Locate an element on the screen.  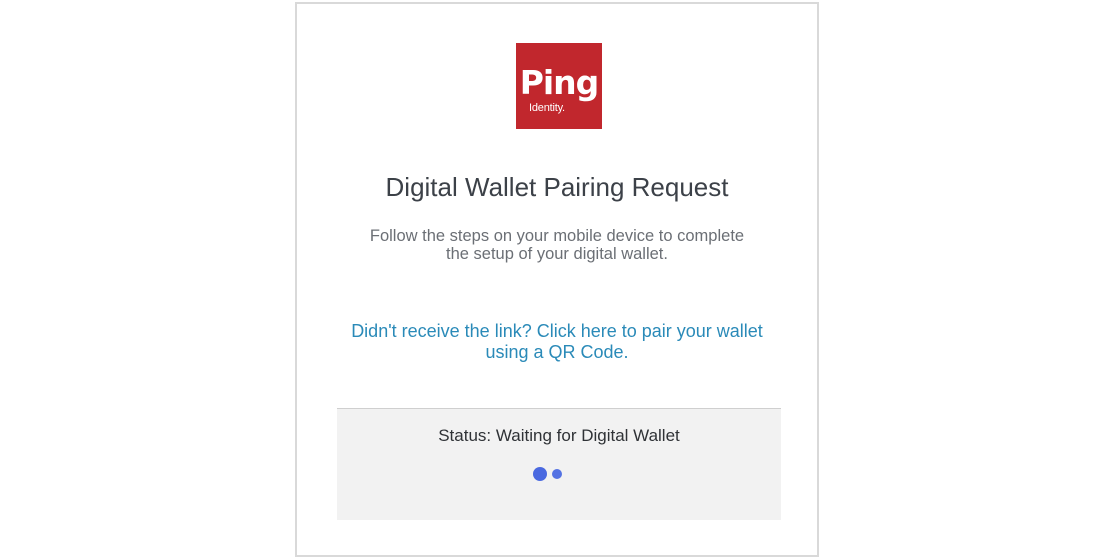
status-text: Status: Waiting for Digital Wallet is located at coordinates (559, 435).